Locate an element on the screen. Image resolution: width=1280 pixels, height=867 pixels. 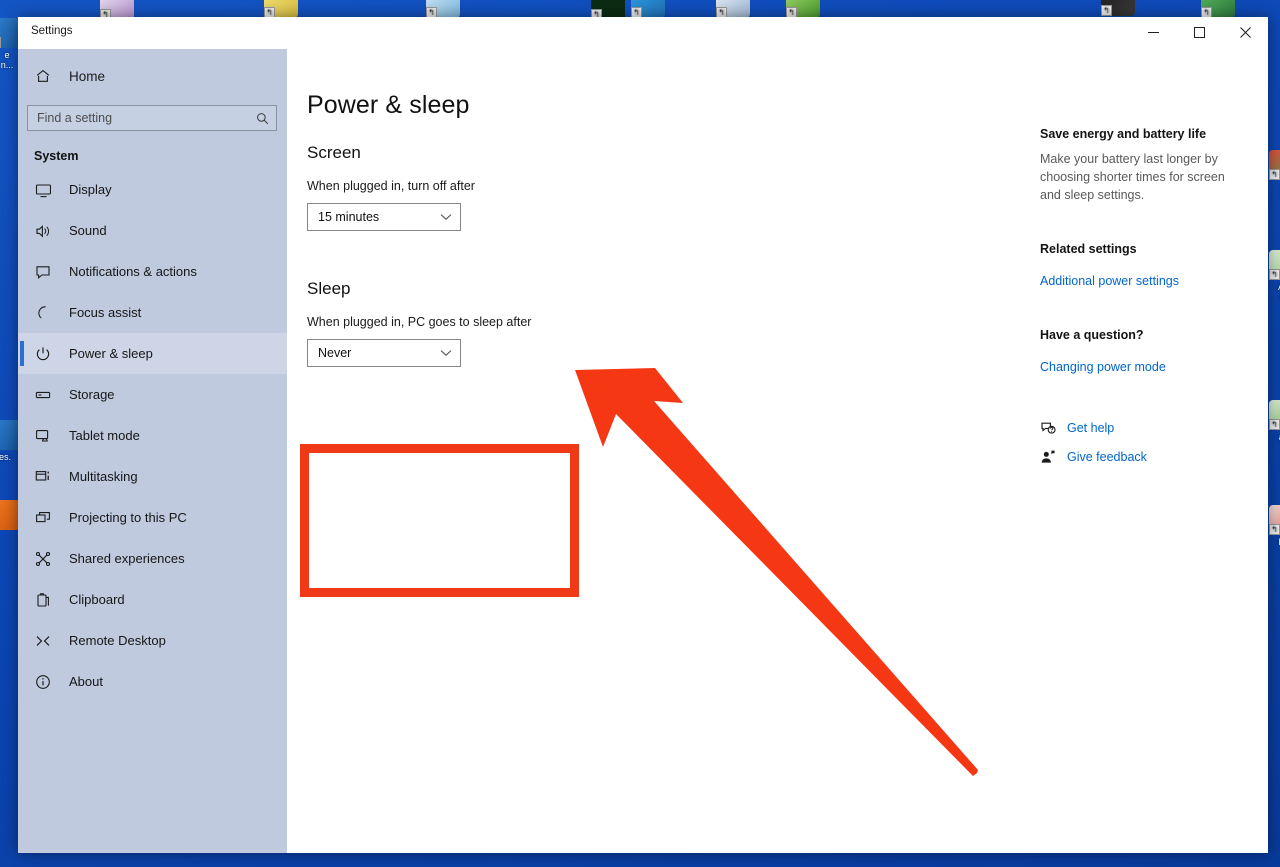
help-bubble-icon is located at coordinates (1048, 428).